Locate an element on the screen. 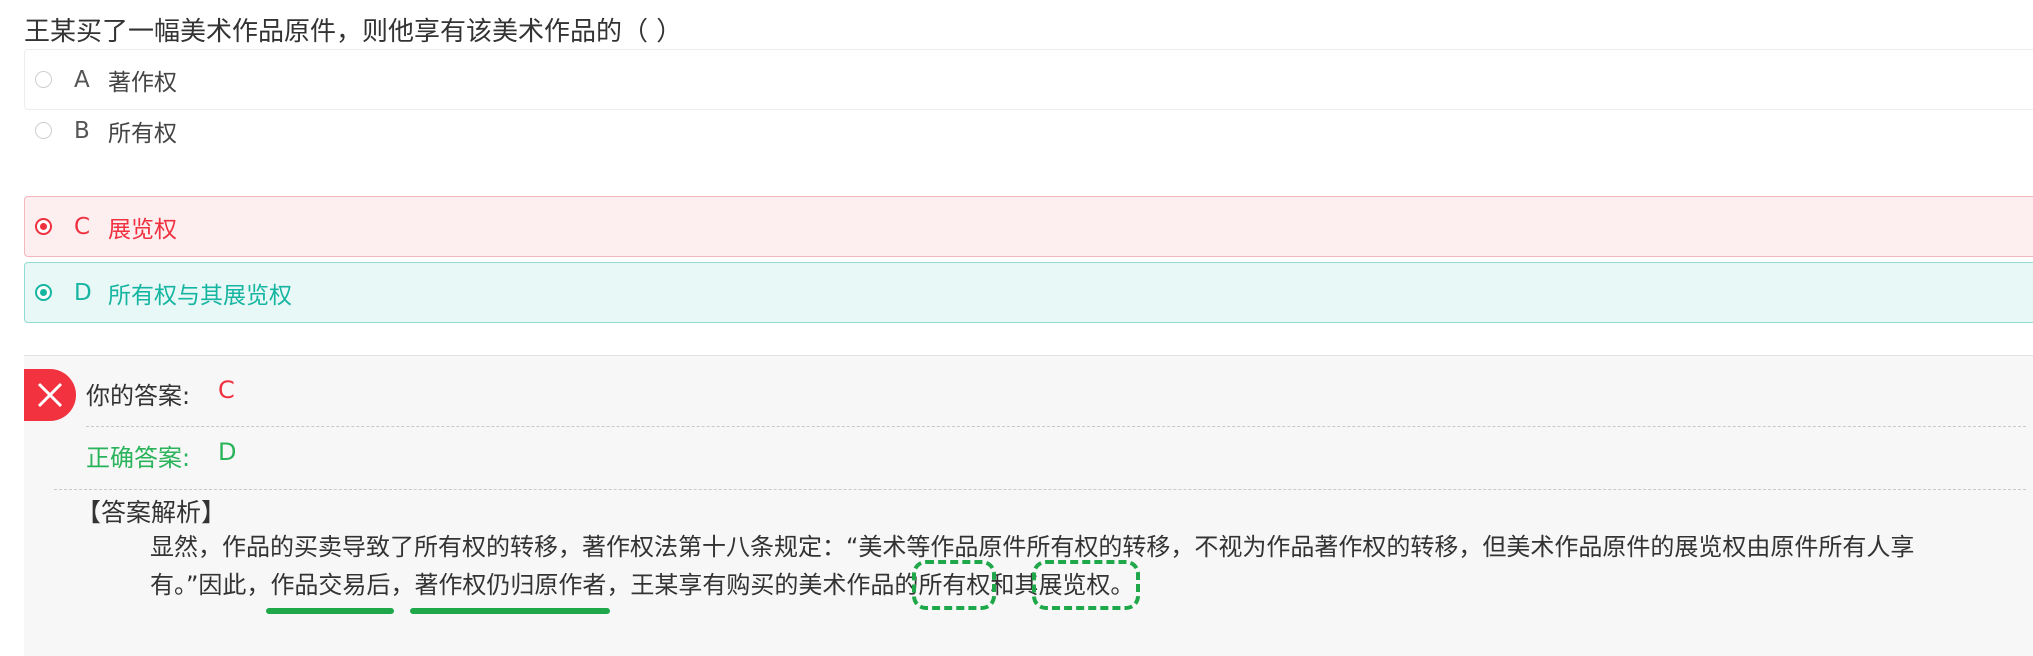 The height and width of the screenshot is (656, 2033). your-answer-label: 你的答案: is located at coordinates (138, 396).